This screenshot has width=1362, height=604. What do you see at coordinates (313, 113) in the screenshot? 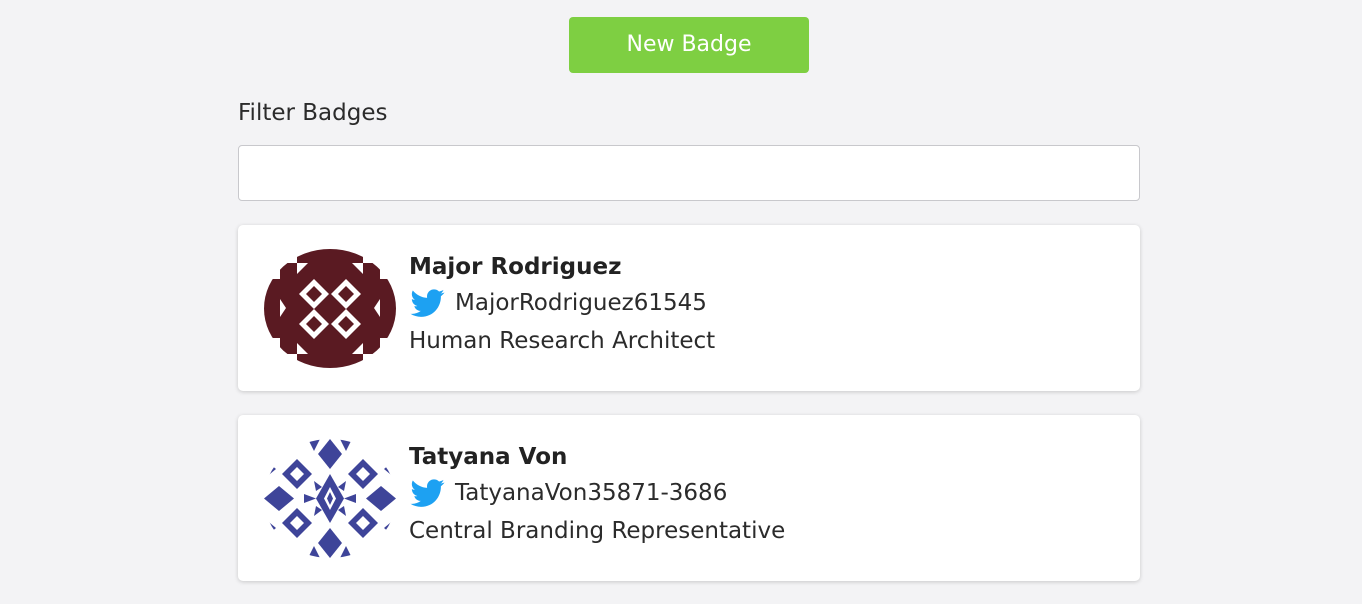
I see `filter-badges-label: Filter Badges` at bounding box center [313, 113].